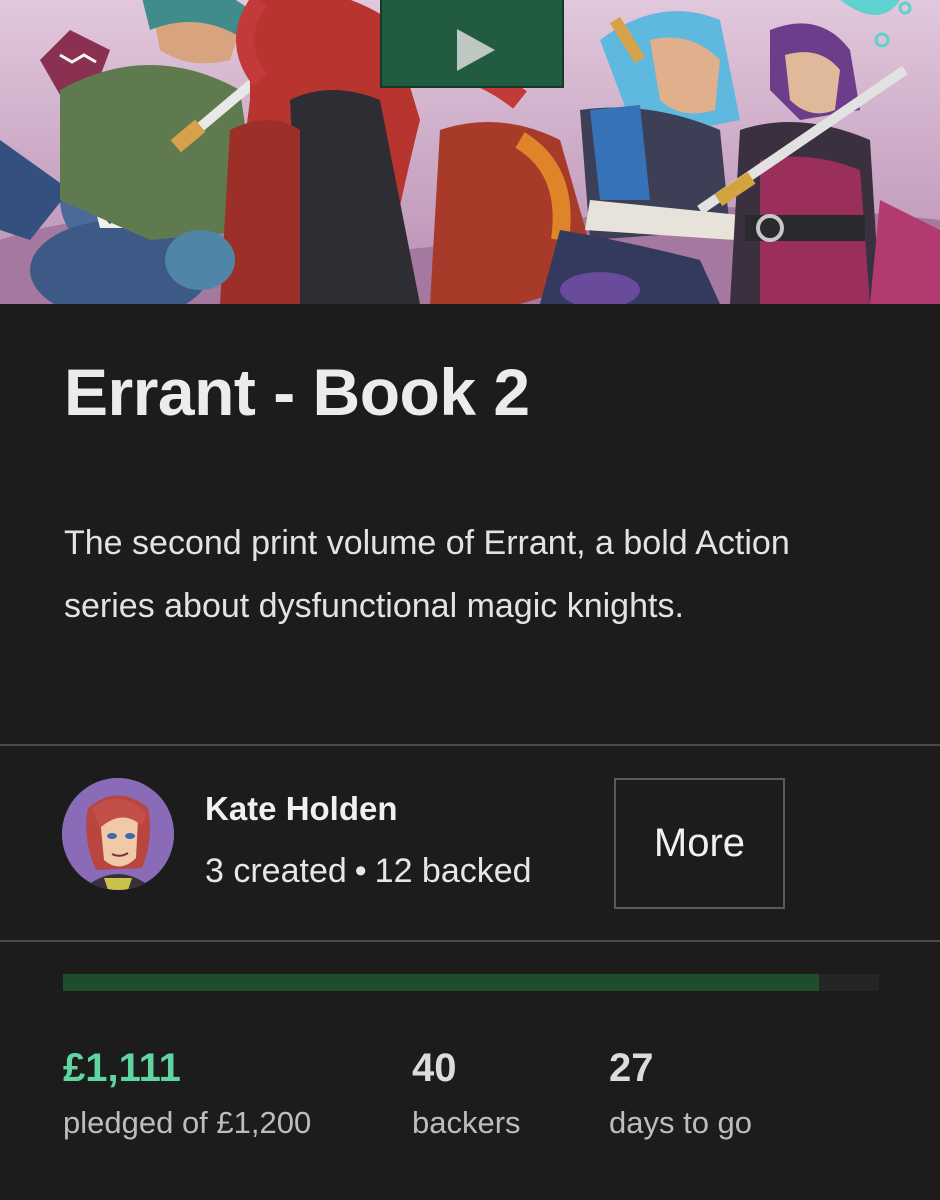  What do you see at coordinates (276, 871) in the screenshot?
I see `created-count: 3 created` at bounding box center [276, 871].